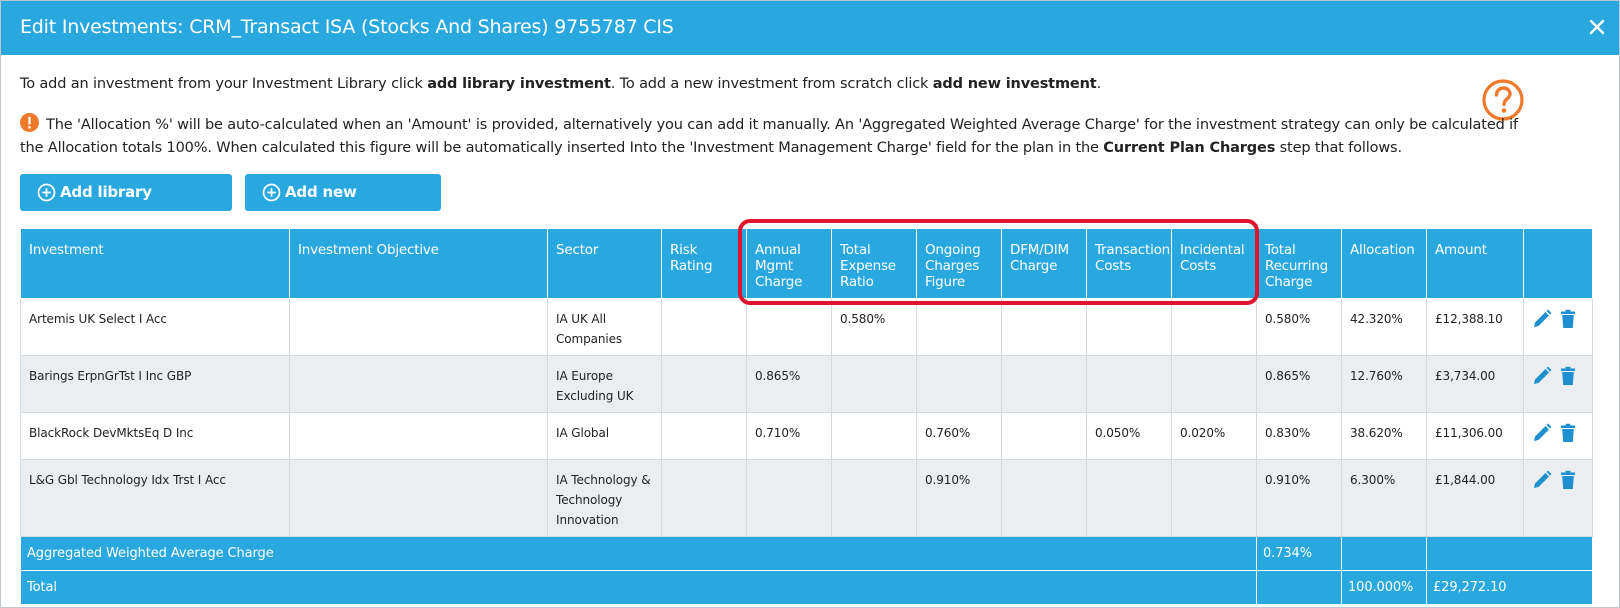 This screenshot has width=1620, height=608. I want to click on total-row: Total 100.000% £29,272.10, so click(806, 587).